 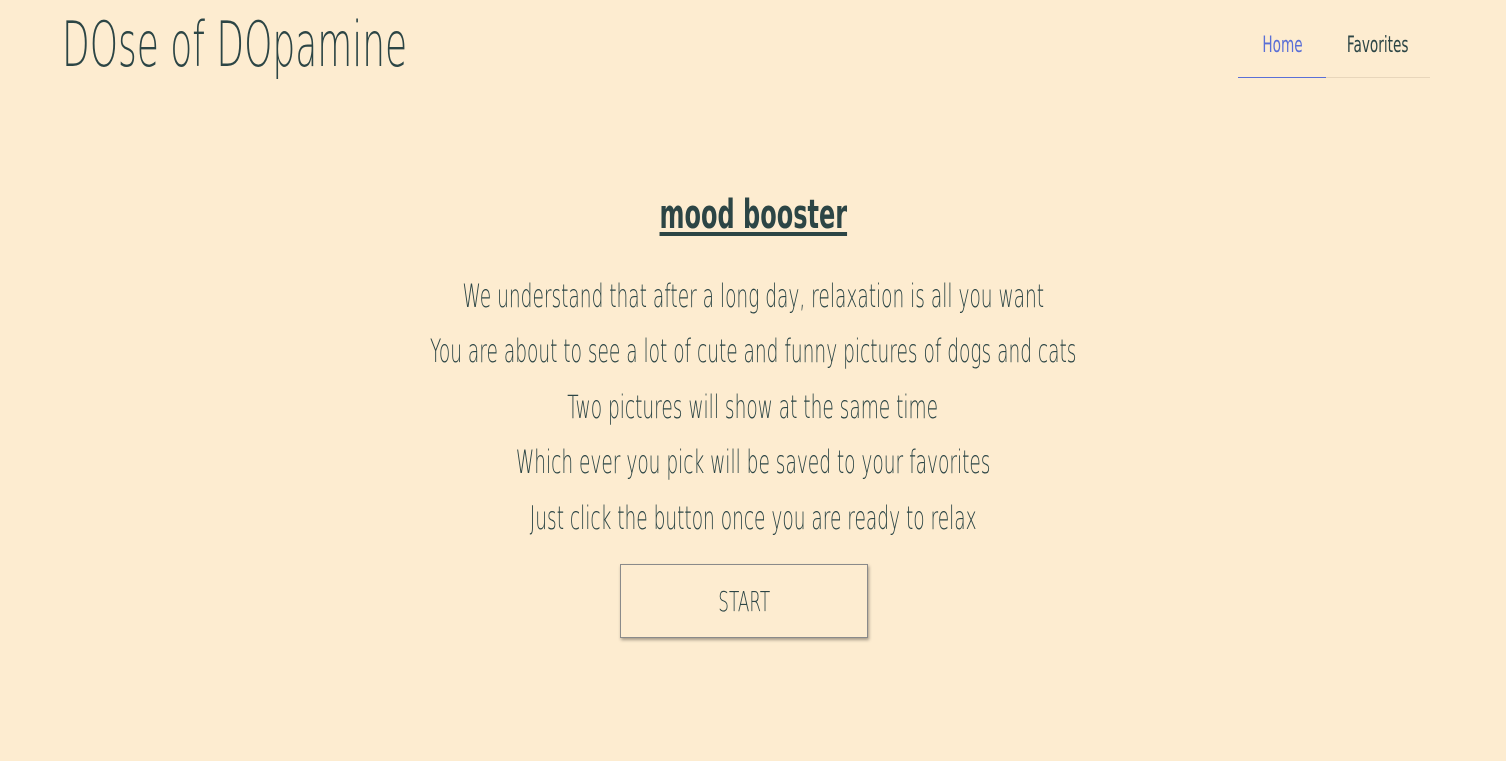 I want to click on nav-home-link: Home, so click(x=1282, y=47).